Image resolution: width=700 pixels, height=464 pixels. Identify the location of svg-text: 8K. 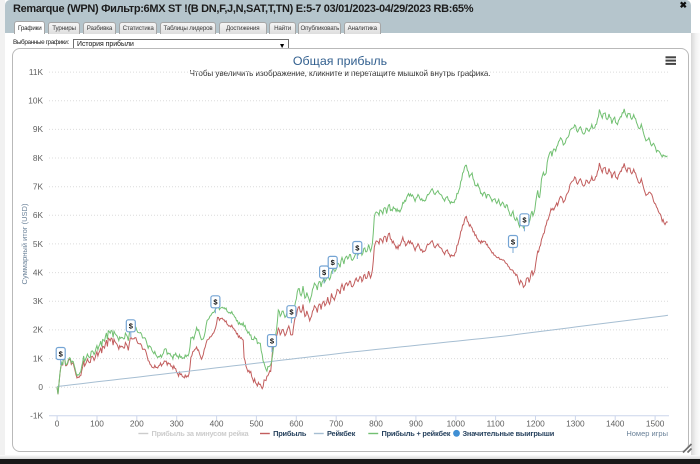
(38, 158).